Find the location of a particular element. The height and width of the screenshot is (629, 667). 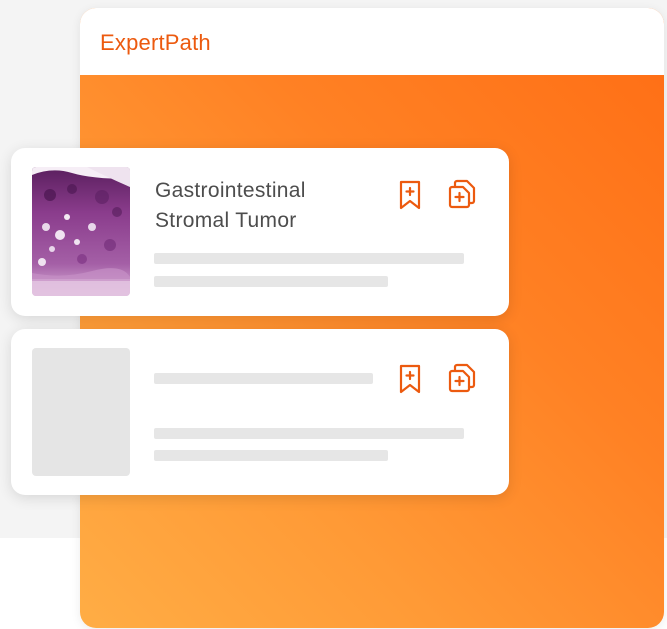

title-placeholder-bar is located at coordinates (263, 378).